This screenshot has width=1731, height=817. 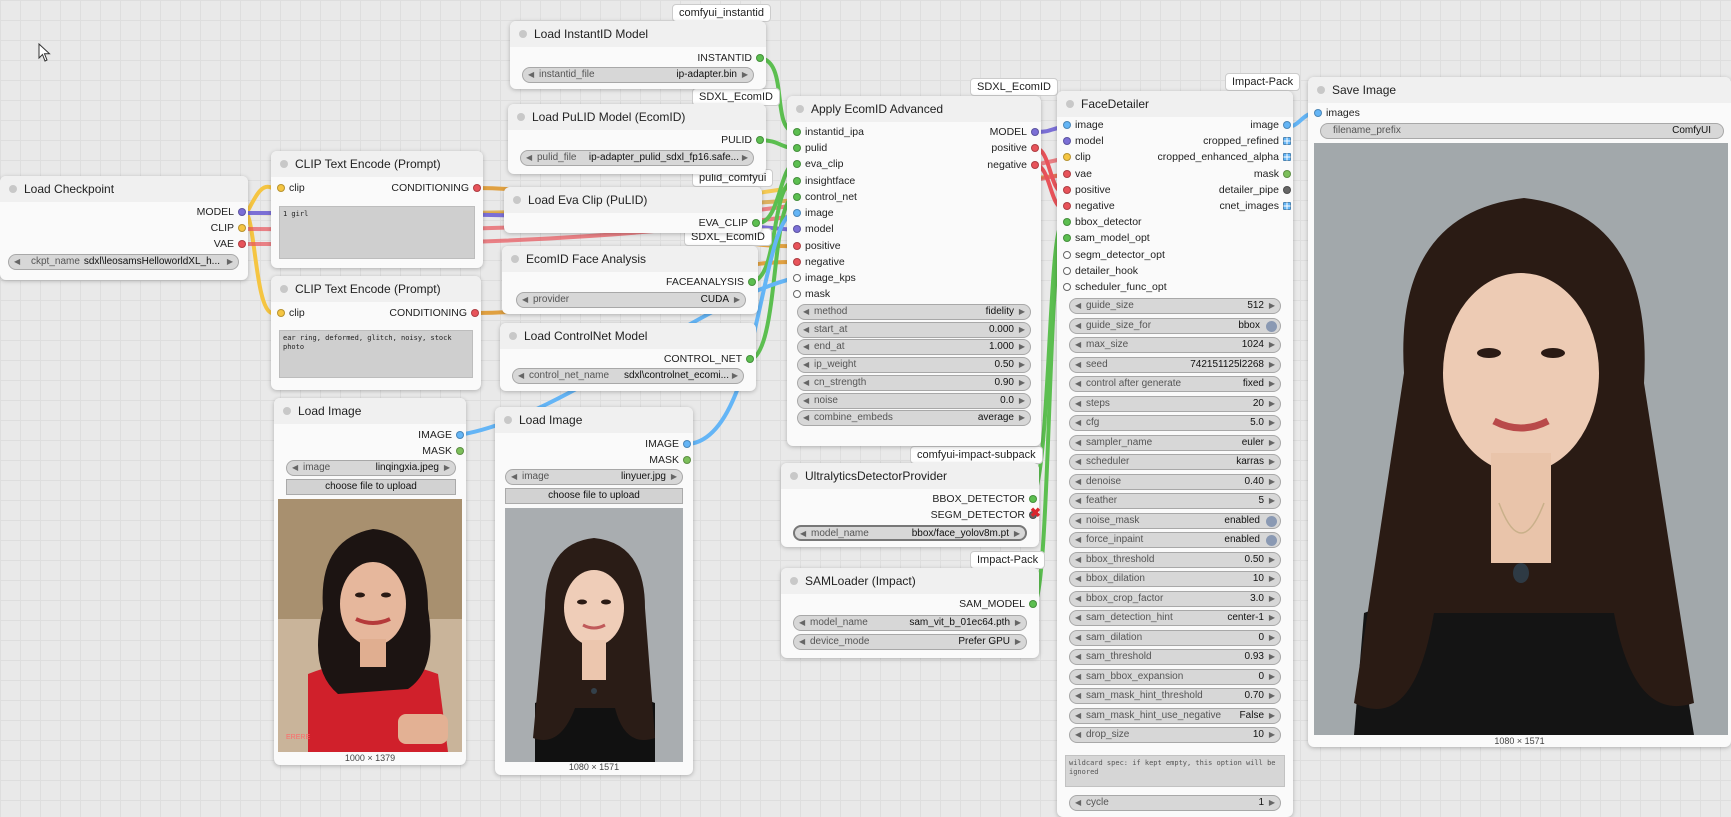 I want to click on filename-prefix-widget: filename_prefix ComfyUI, so click(x=1522, y=131).